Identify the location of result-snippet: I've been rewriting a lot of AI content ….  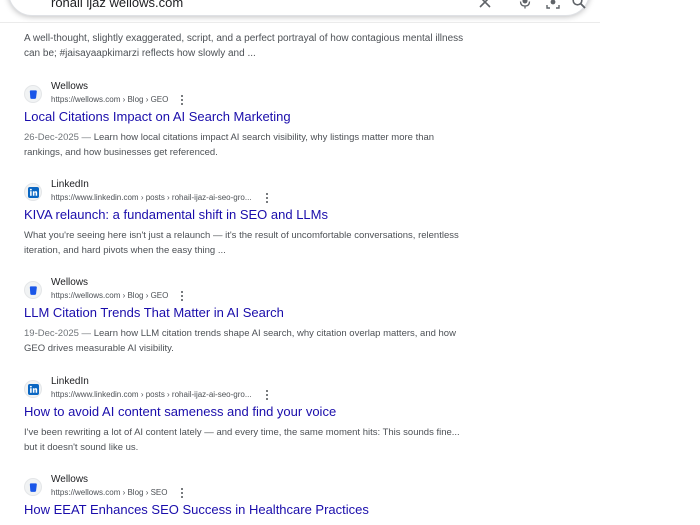
(242, 440).